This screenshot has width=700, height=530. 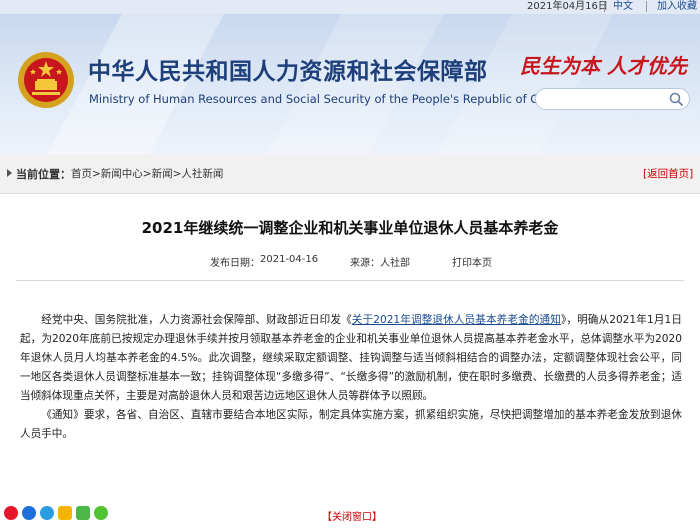 What do you see at coordinates (235, 263) in the screenshot?
I see `publish-date-label: 发布日期：` at bounding box center [235, 263].